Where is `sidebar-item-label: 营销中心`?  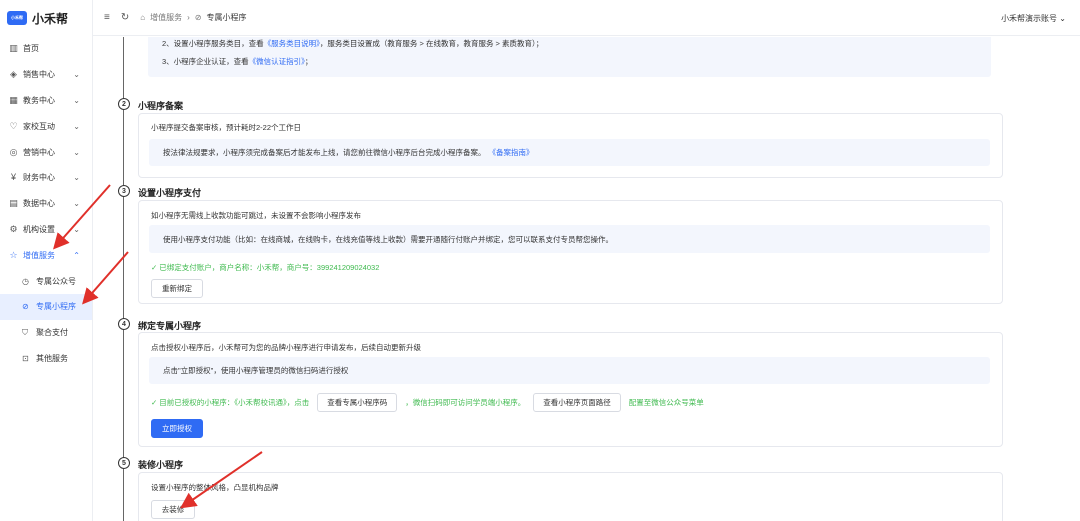
sidebar-item-label: 营销中心 is located at coordinates (39, 152).